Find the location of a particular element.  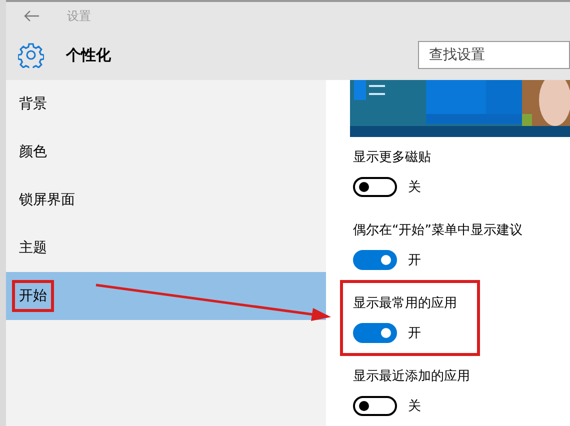

setting-label: 显示最近添加的应用 is located at coordinates (412, 377).